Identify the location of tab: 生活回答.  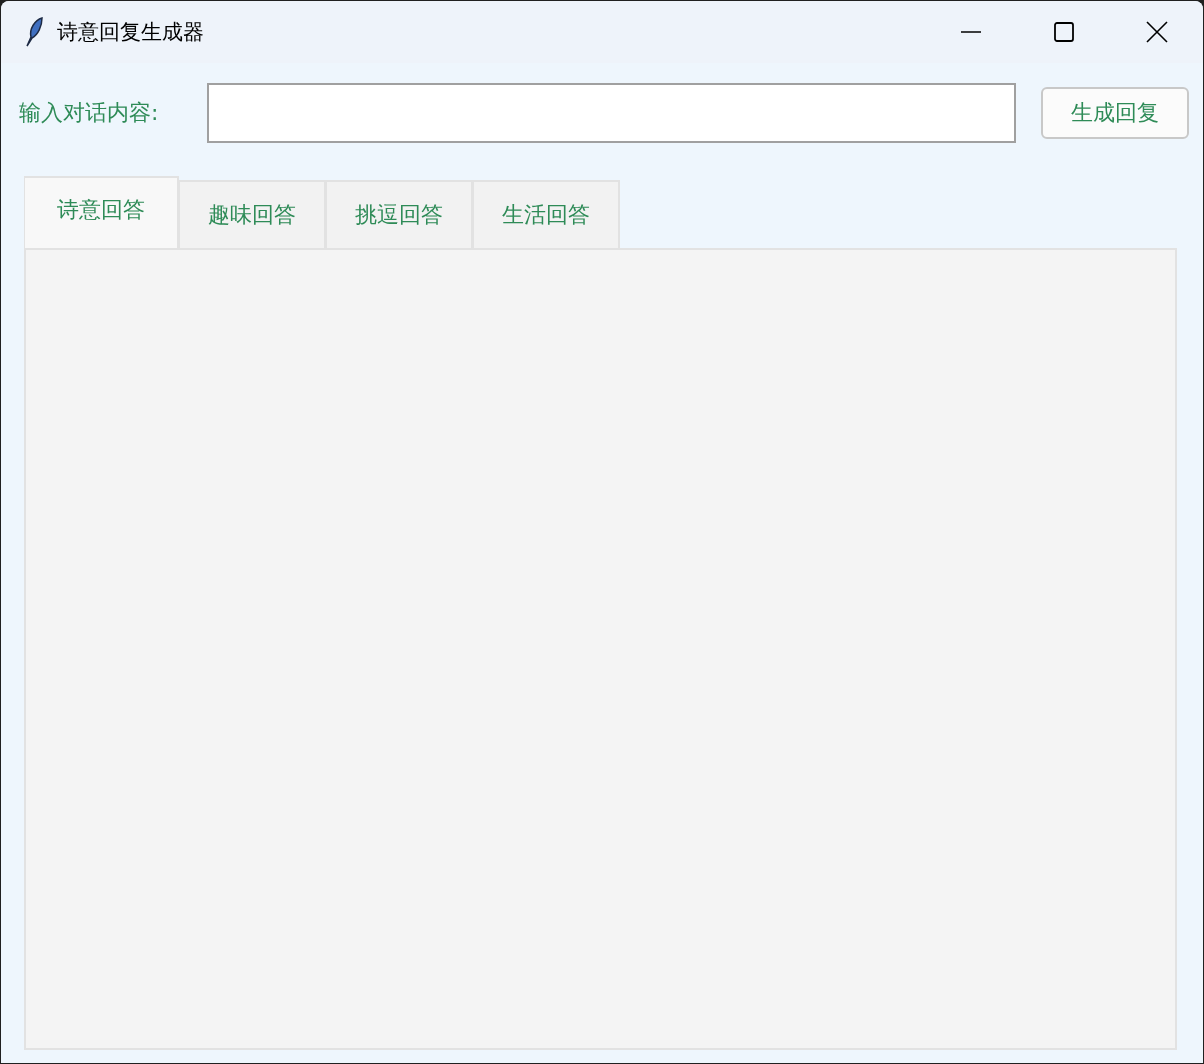
(546, 214).